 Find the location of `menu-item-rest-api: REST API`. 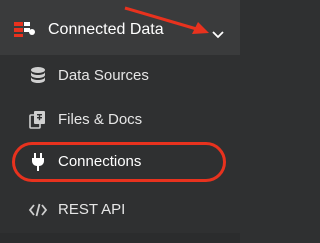

menu-item-rest-api: REST API is located at coordinates (120, 210).